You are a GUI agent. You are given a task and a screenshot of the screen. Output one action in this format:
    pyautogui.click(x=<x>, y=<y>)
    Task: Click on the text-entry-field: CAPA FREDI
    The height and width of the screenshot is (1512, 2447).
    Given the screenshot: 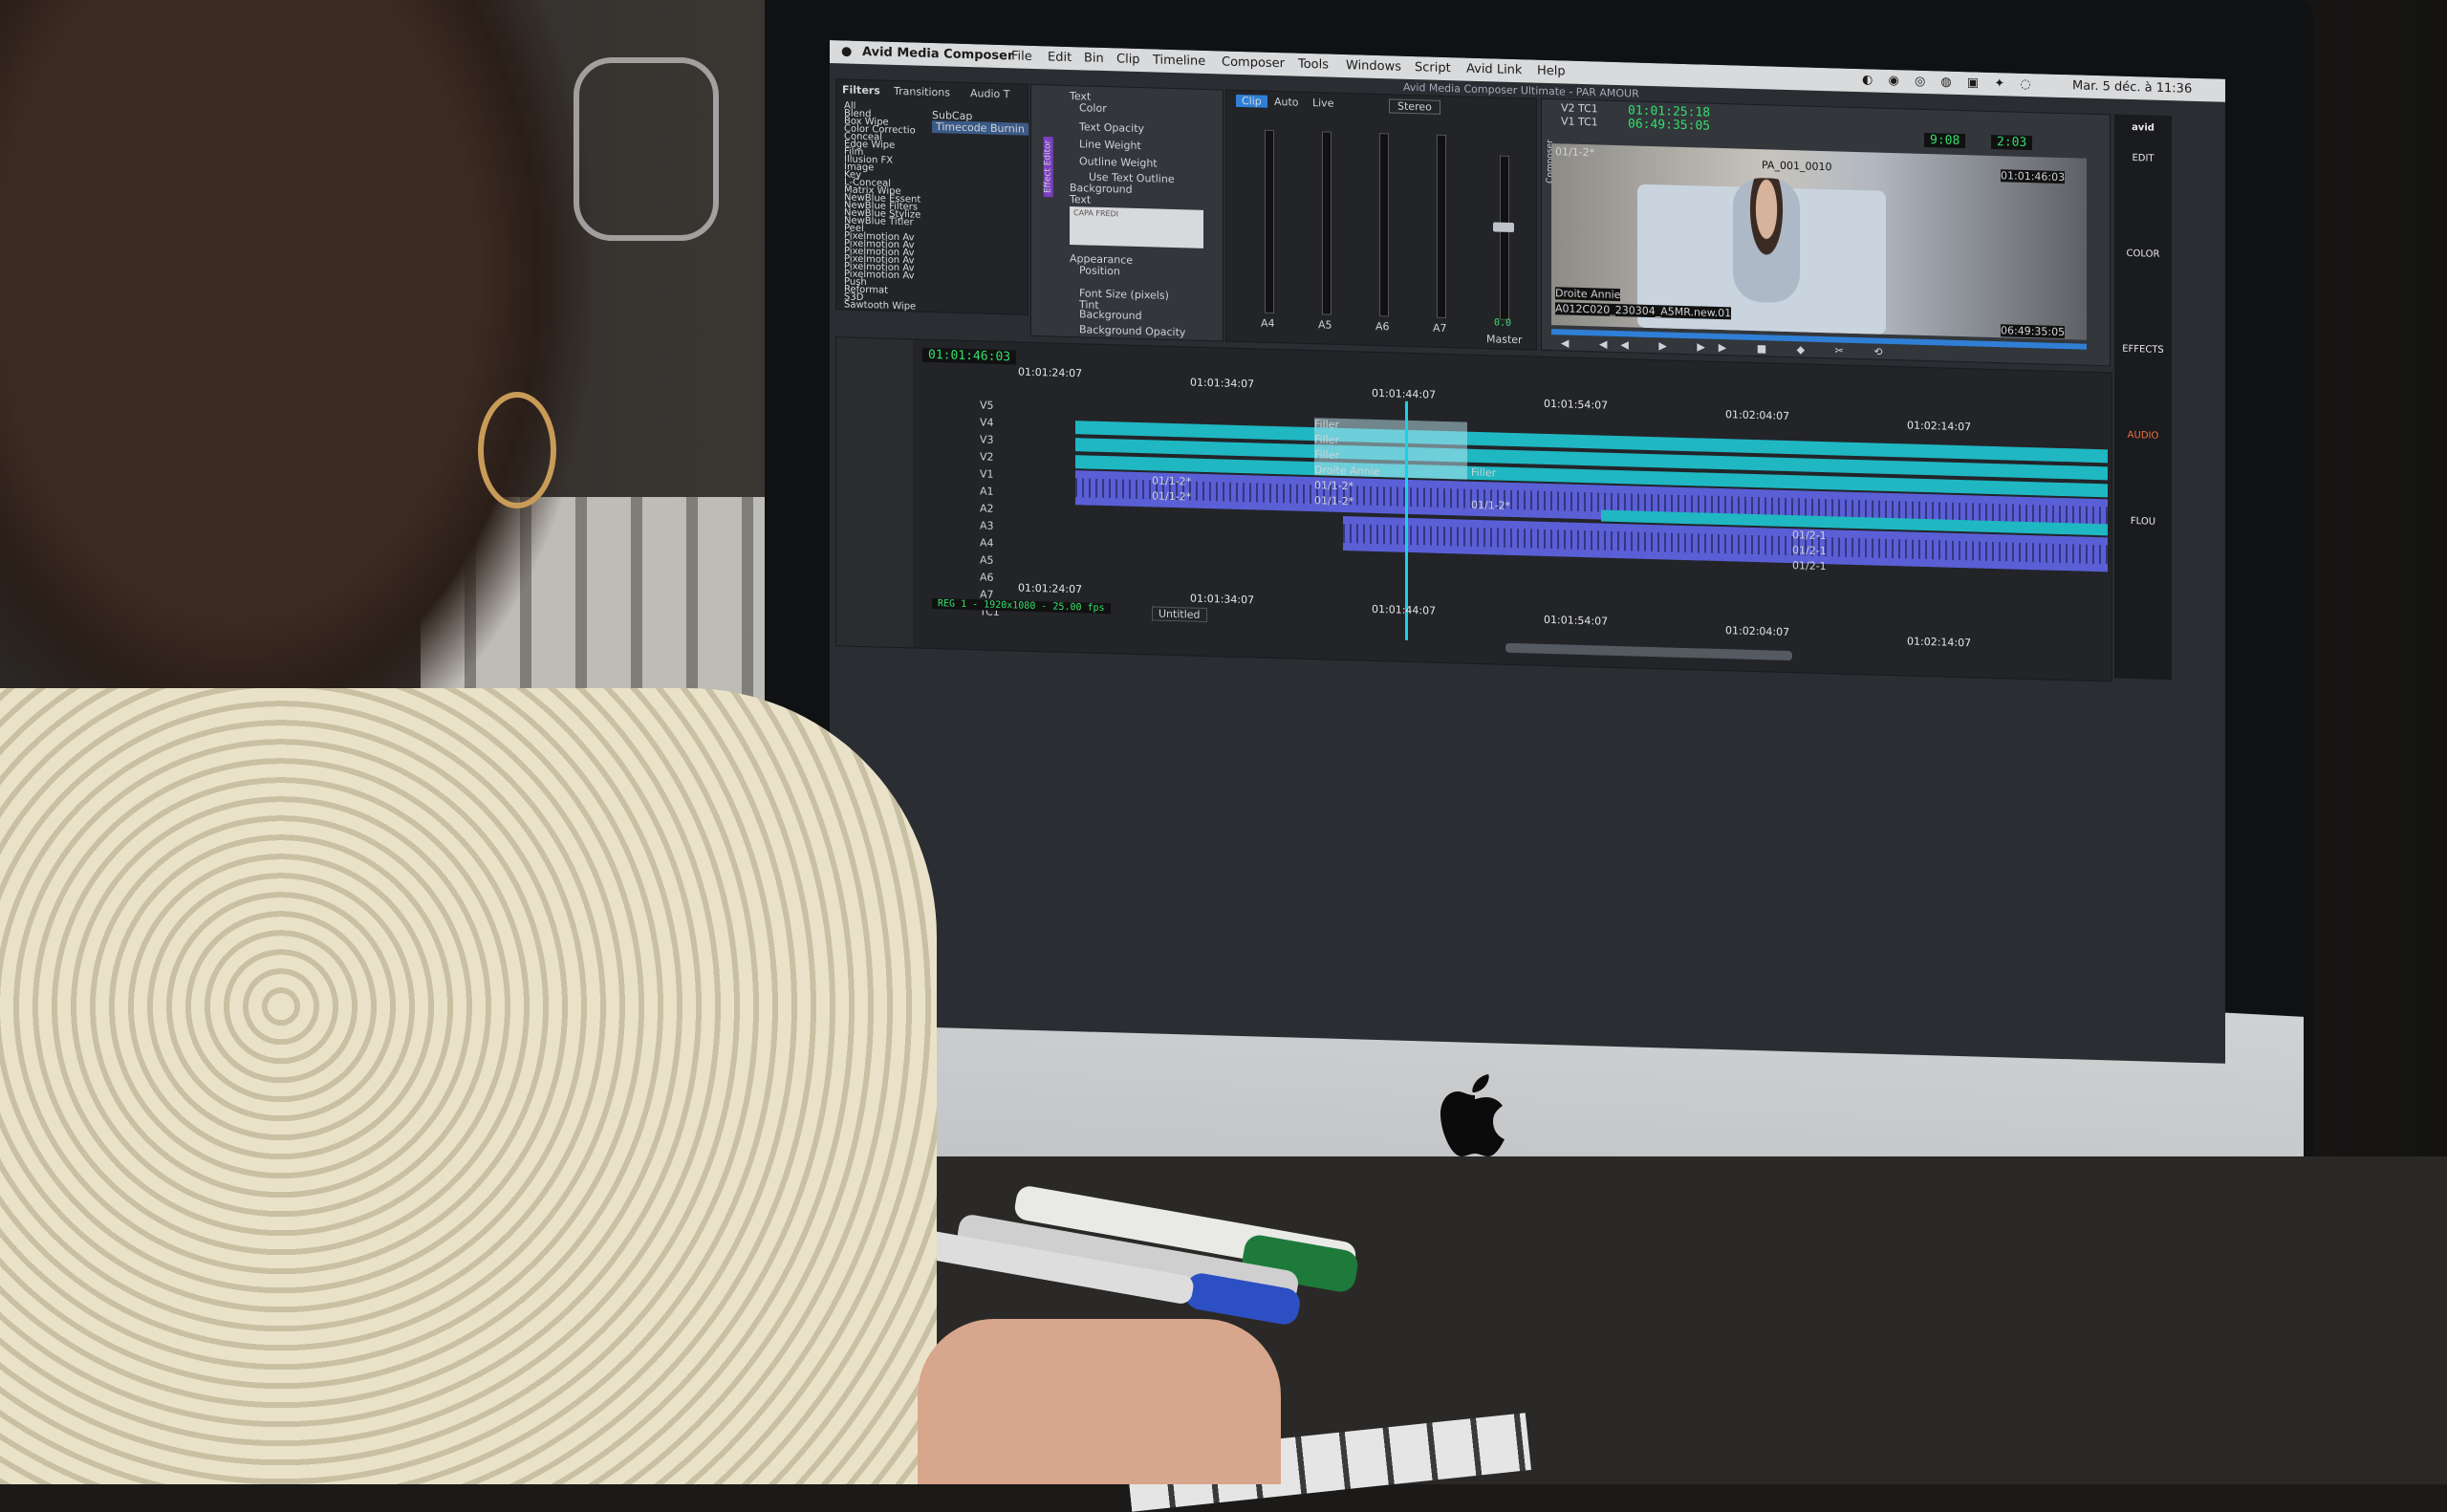 What is the action you would take?
    pyautogui.click(x=1136, y=227)
    